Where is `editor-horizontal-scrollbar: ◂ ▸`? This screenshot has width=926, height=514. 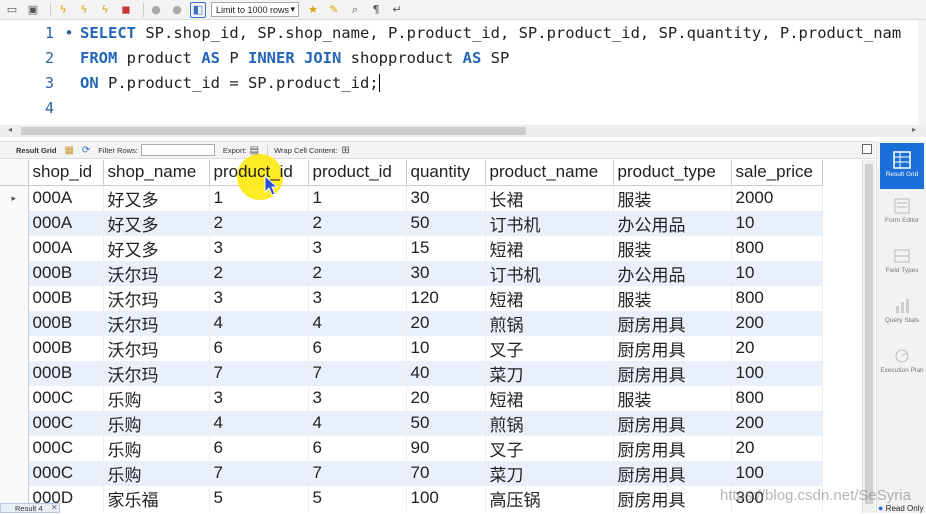 editor-horizontal-scrollbar: ◂ ▸ is located at coordinates (463, 131).